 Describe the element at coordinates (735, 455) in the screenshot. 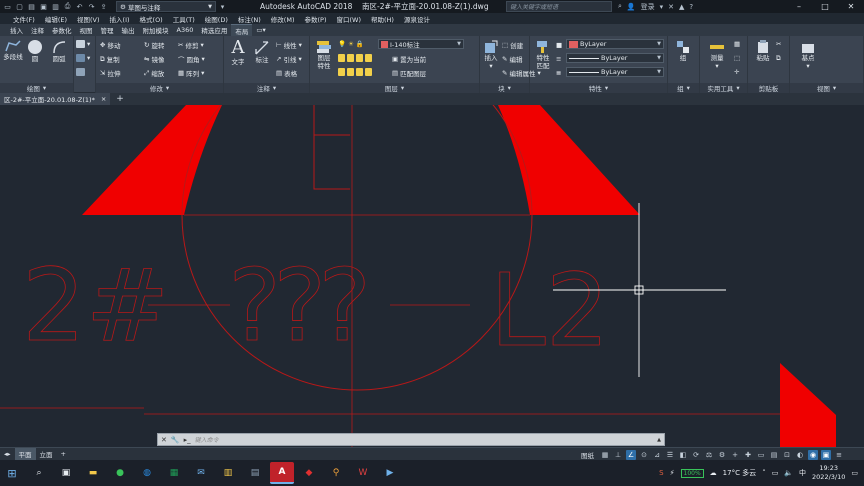

I see `plus-icon: +` at that location.